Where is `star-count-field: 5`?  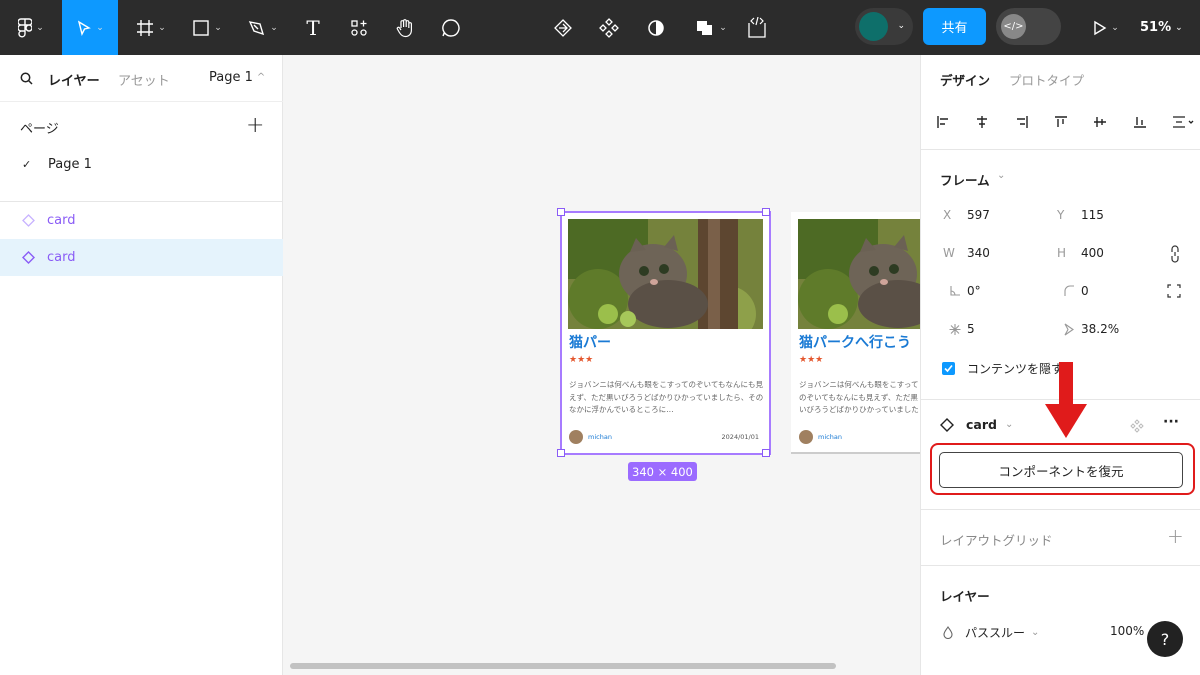
star-count-field: 5 is located at coordinates (993, 329).